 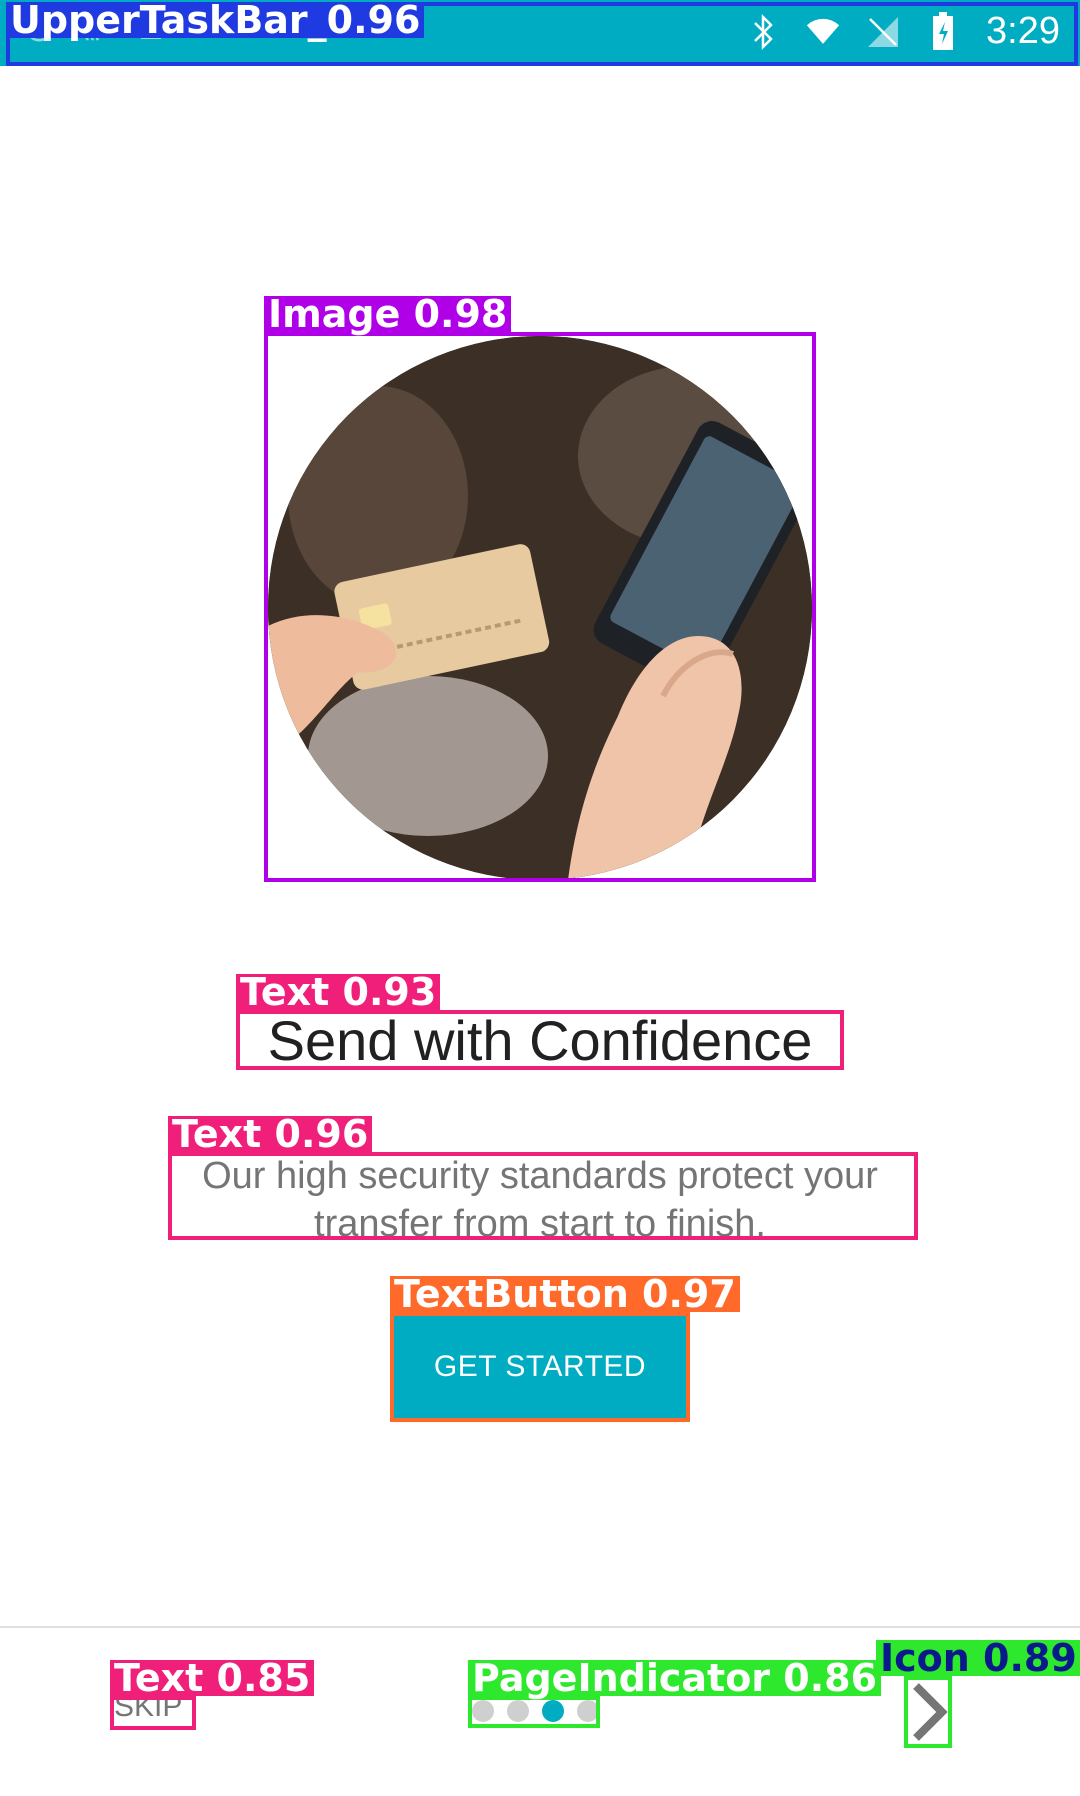 I want to click on annotation-body-text: Text 0.96, so click(x=543, y=1177).